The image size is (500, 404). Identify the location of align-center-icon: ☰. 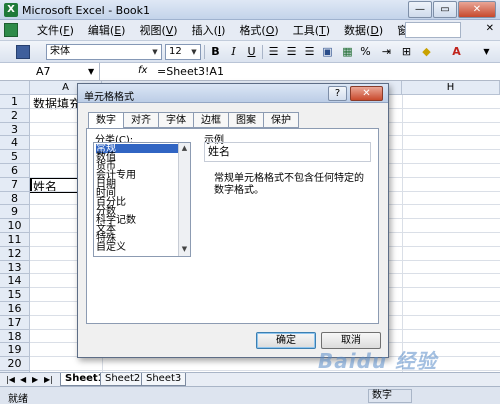
(291, 52).